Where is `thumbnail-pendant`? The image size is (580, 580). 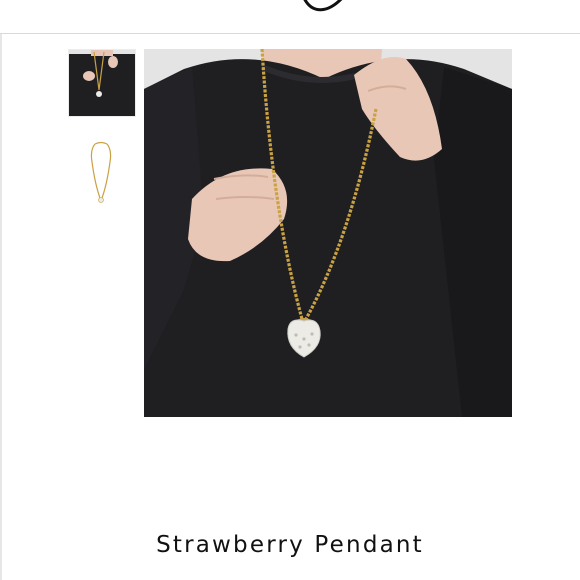
thumbnail-pendant is located at coordinates (101, 173).